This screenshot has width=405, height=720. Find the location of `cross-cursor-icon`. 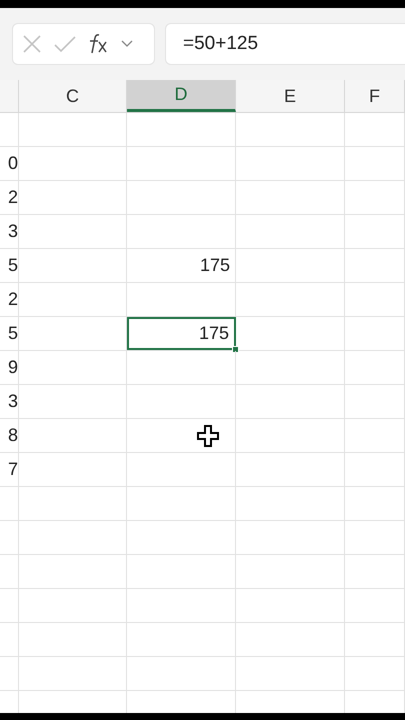

cross-cursor-icon is located at coordinates (208, 436).